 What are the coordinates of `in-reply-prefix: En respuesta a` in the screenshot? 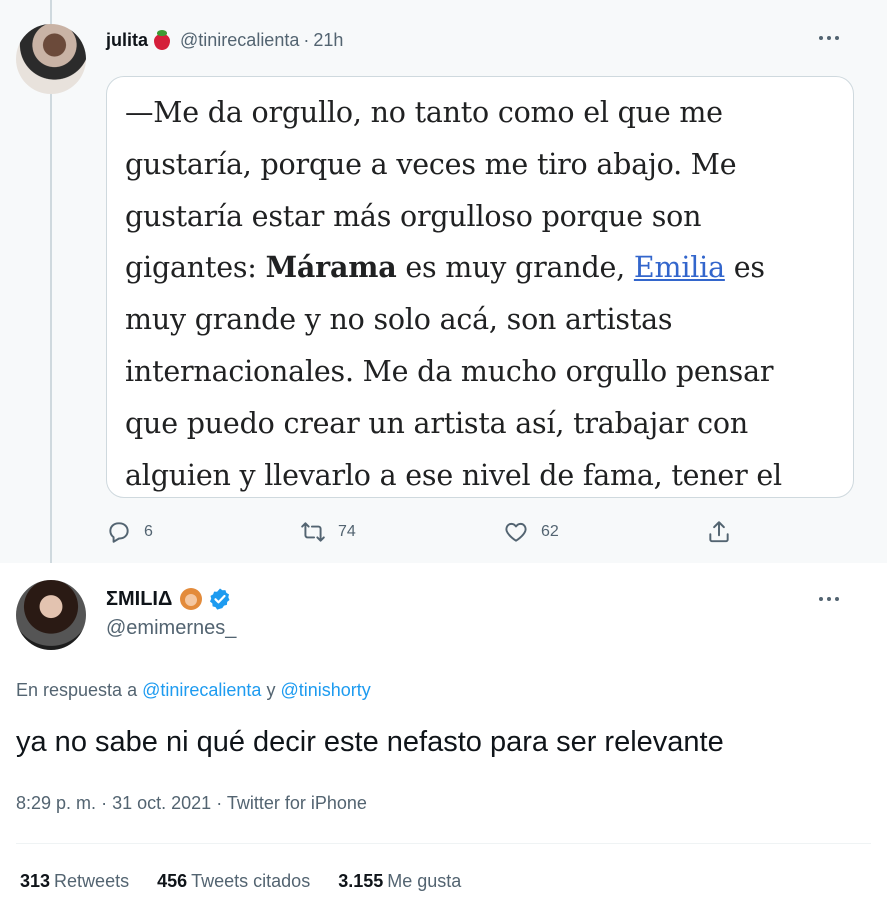 It's located at (77, 690).